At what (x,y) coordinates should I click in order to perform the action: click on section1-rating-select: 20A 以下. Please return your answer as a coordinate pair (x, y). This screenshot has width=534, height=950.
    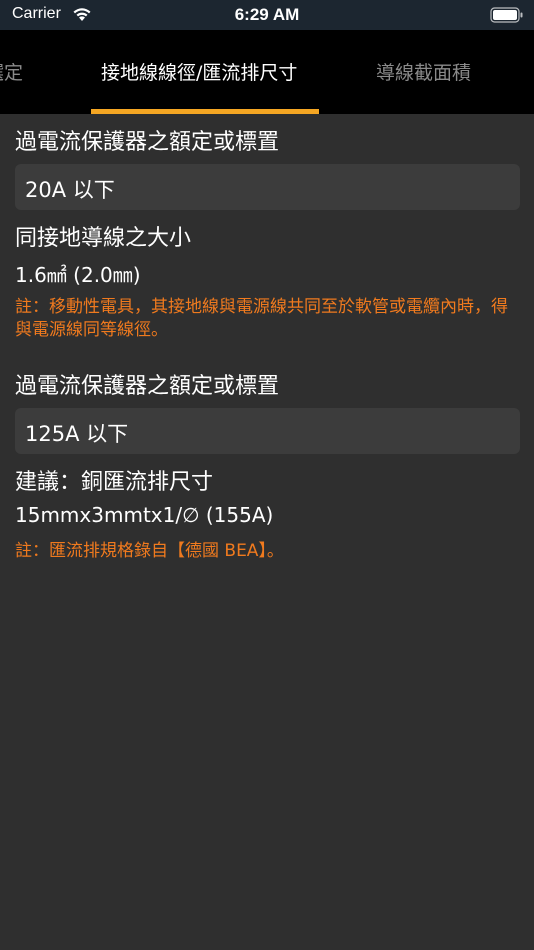
    Looking at the image, I should click on (267, 187).